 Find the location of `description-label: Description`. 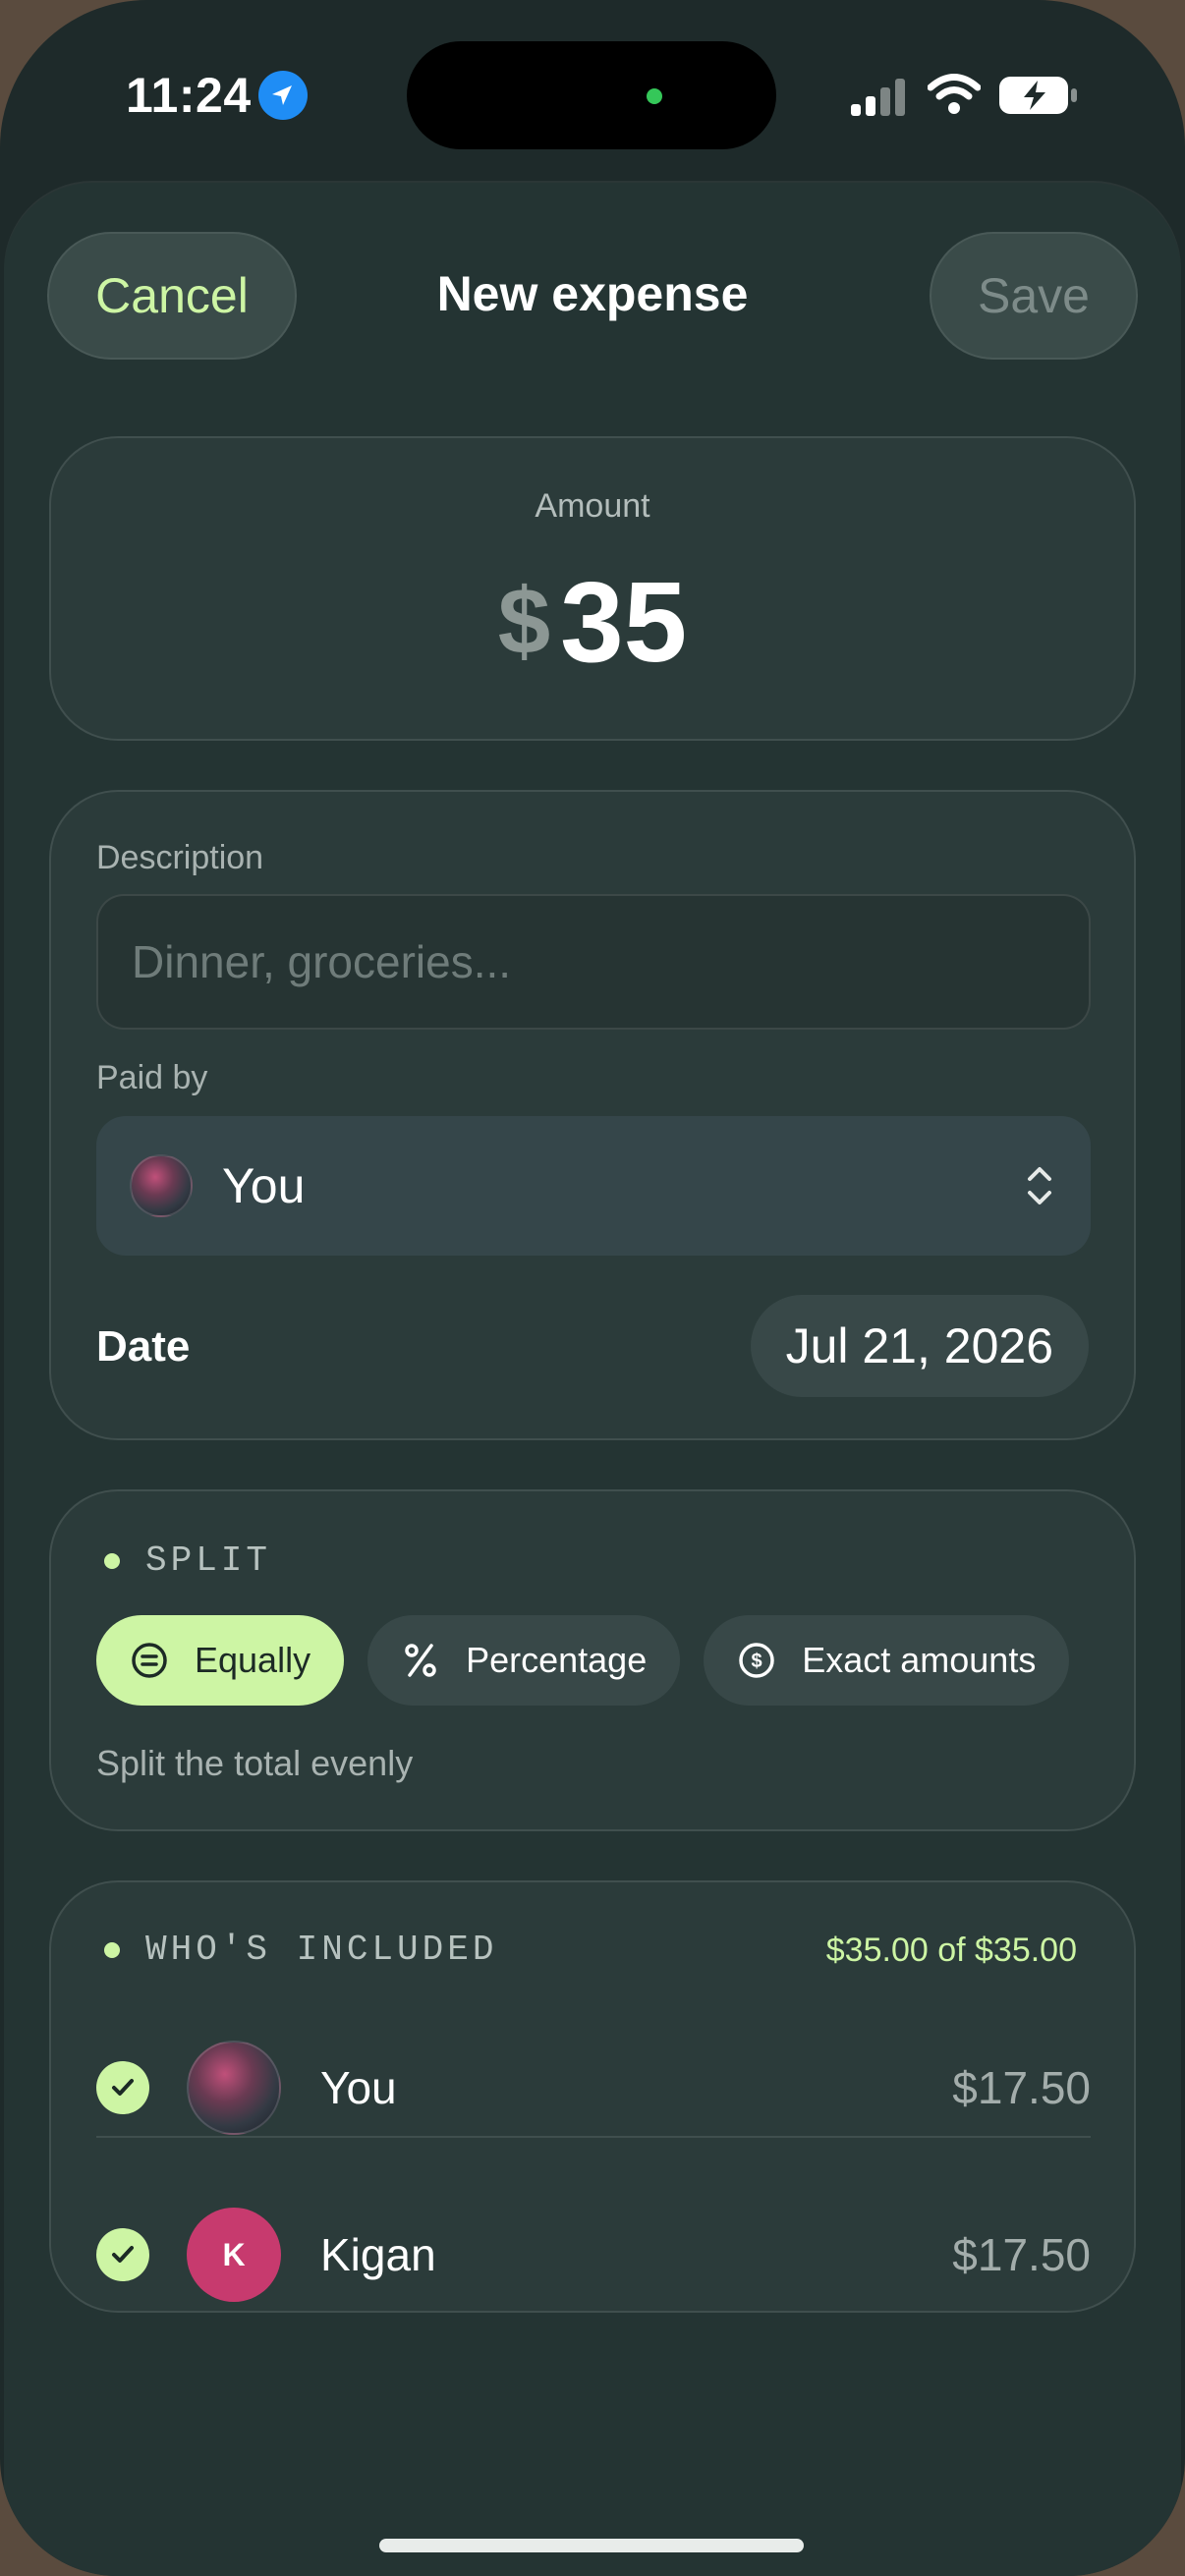

description-label: Description is located at coordinates (180, 857).